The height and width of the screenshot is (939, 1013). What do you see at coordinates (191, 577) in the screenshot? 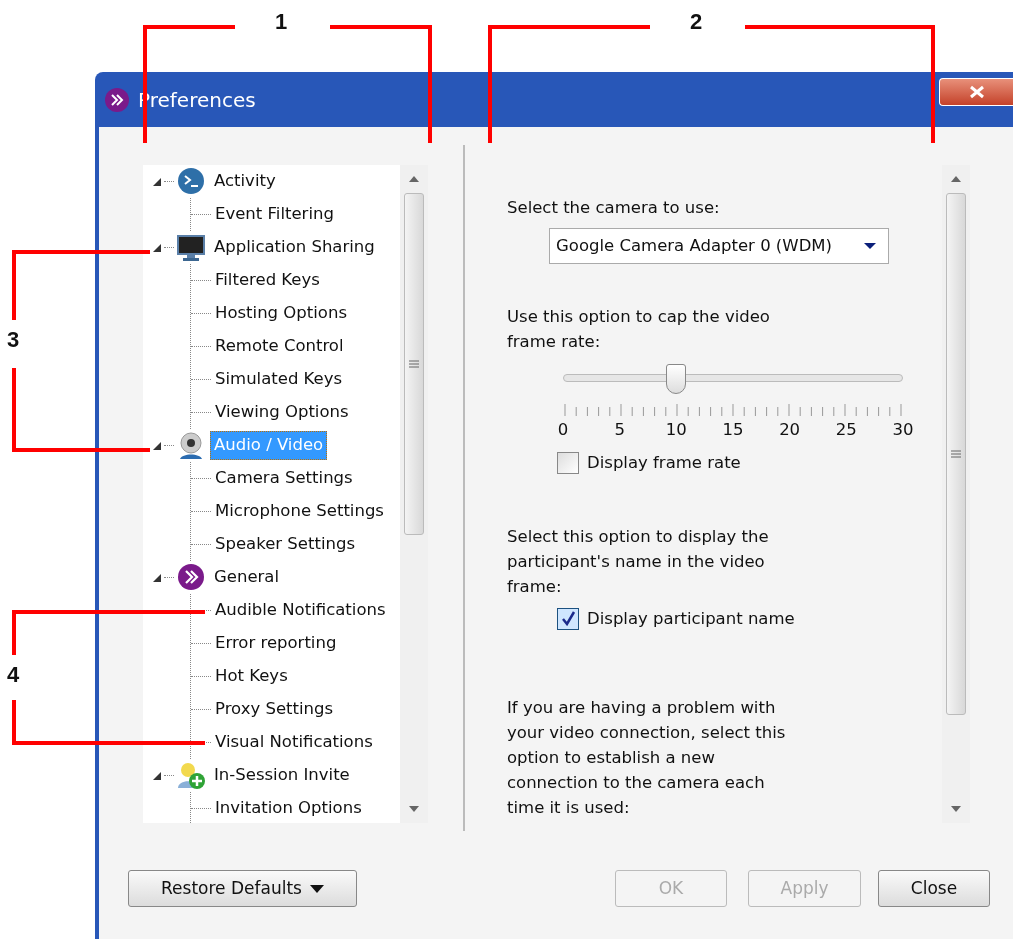
I see `chevron-logo-icon` at bounding box center [191, 577].